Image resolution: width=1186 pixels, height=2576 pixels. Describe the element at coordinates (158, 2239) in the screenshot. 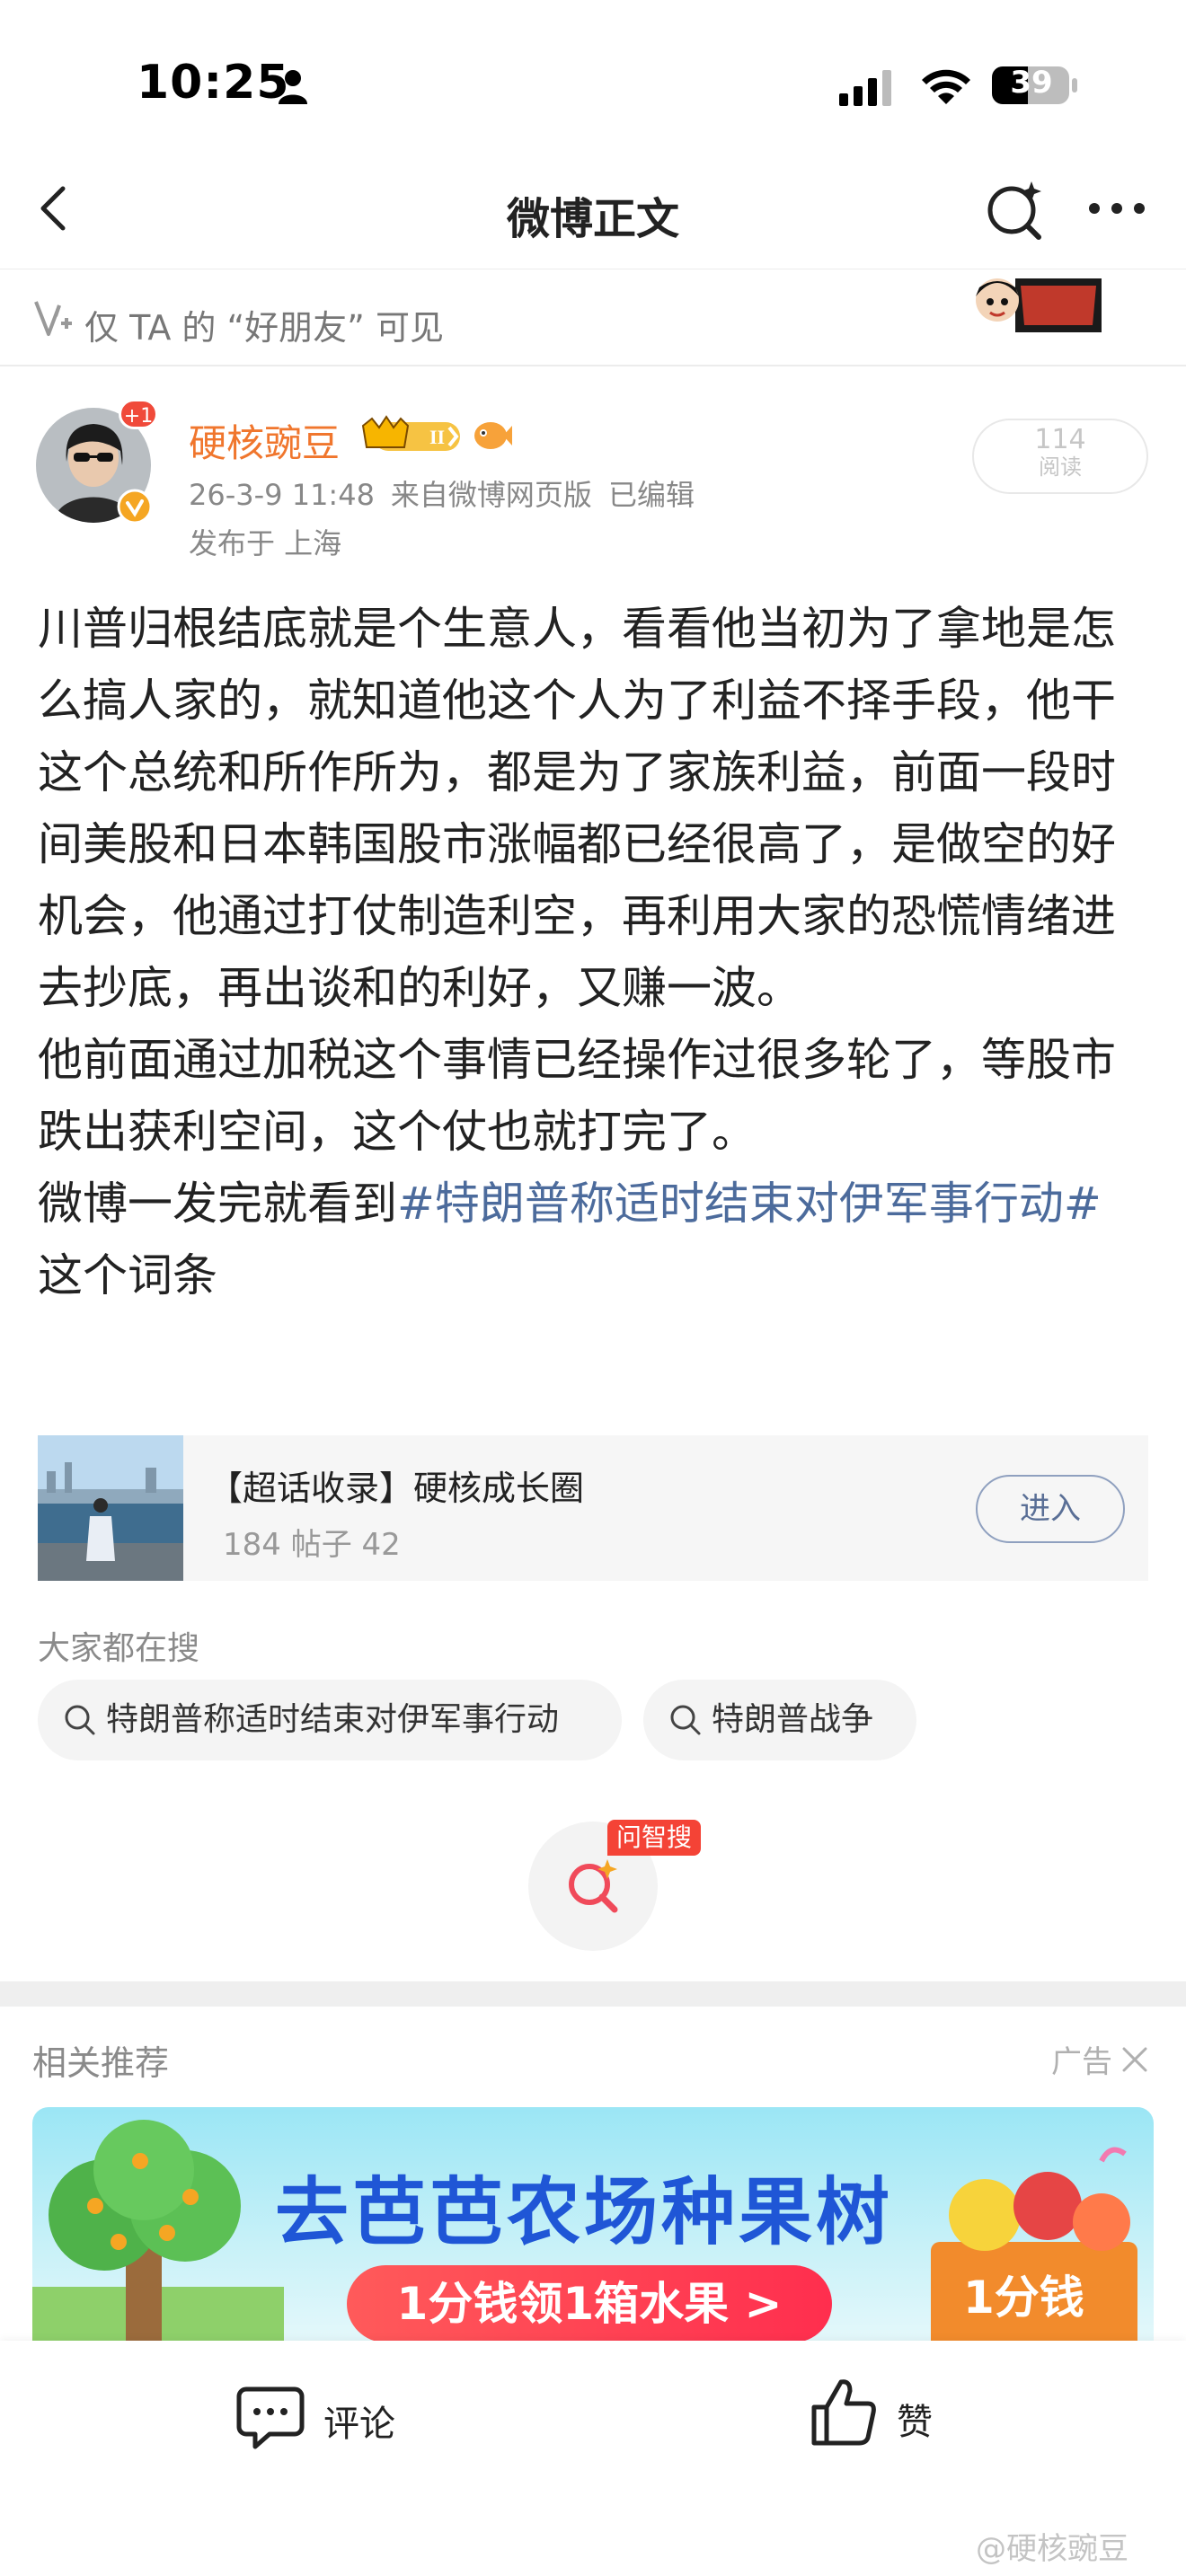

I see `tree-illustration-icon` at that location.